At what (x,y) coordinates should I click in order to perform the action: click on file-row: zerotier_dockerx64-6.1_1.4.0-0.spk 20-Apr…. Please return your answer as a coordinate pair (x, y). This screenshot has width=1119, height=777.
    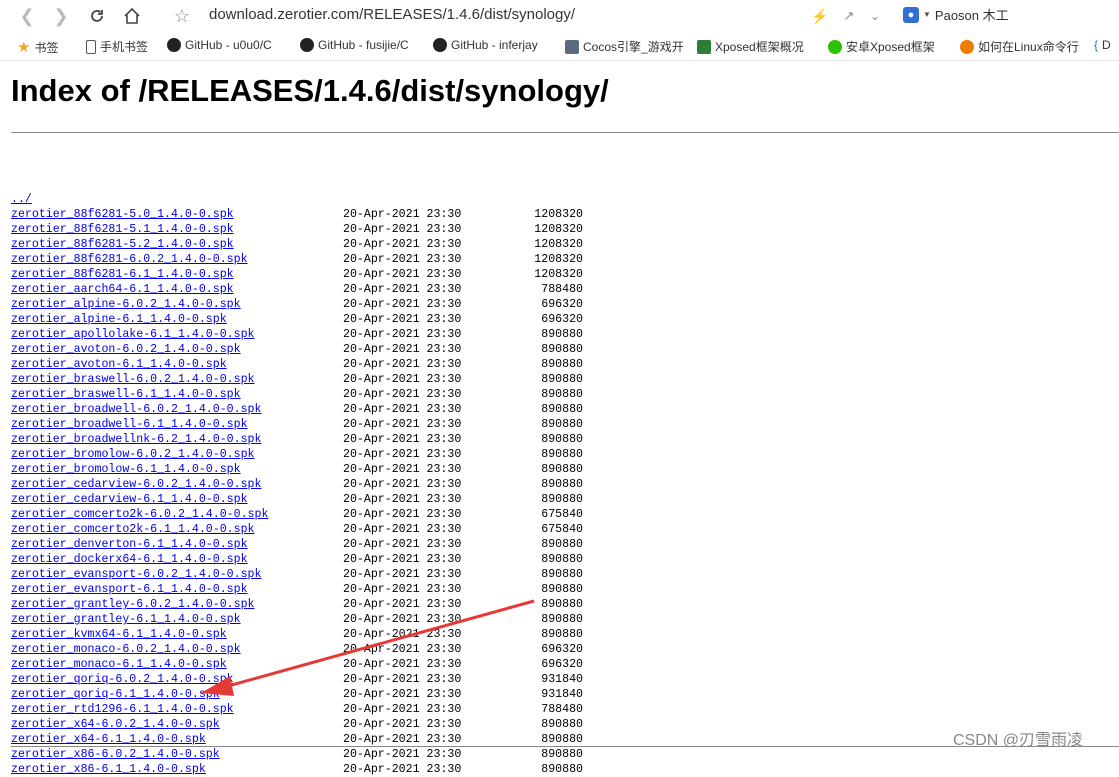
    Looking at the image, I should click on (297, 559).